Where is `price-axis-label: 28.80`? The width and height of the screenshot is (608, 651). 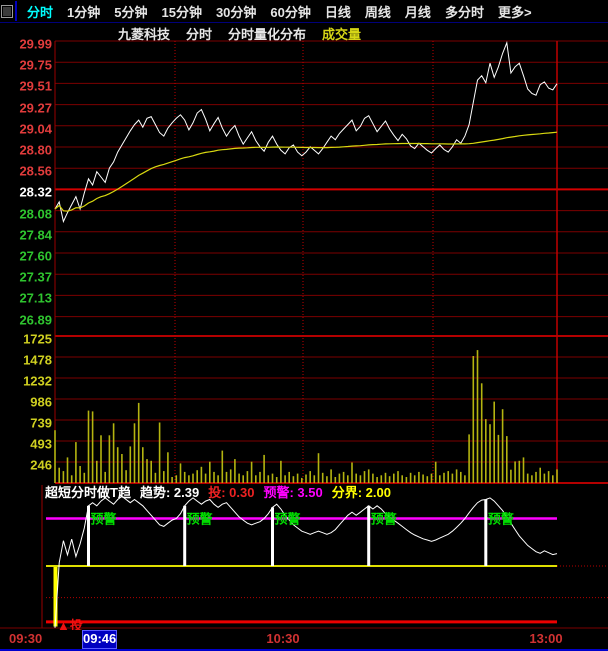
price-axis-label: 28.80 is located at coordinates (35, 150).